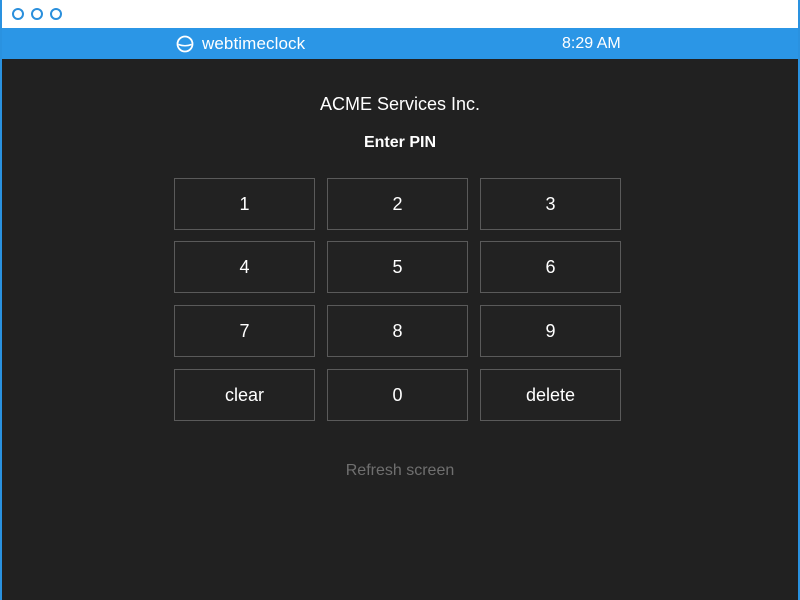 This screenshot has height=600, width=800. I want to click on key-2-button: 2, so click(397, 204).